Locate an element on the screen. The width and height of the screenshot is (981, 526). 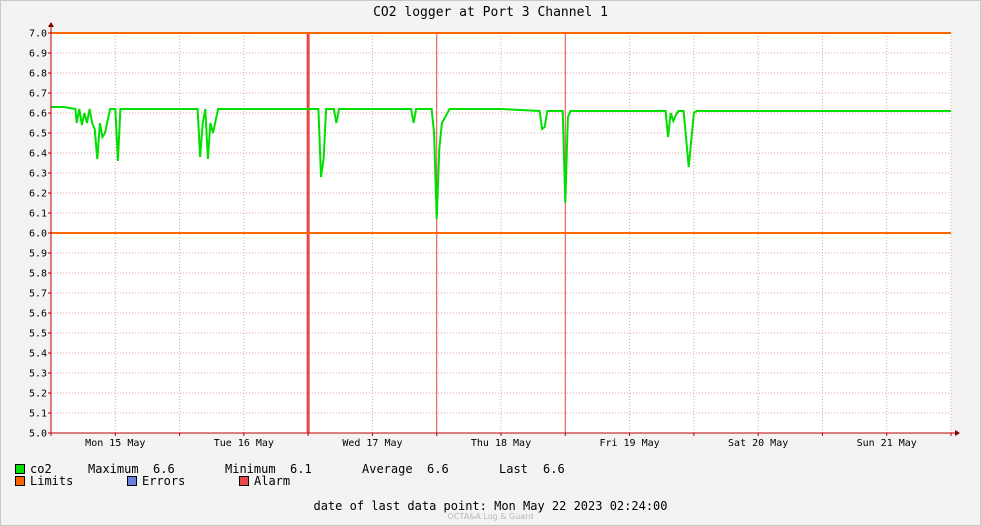
x-tick-label: Mon 15 May is located at coordinates (115, 443).